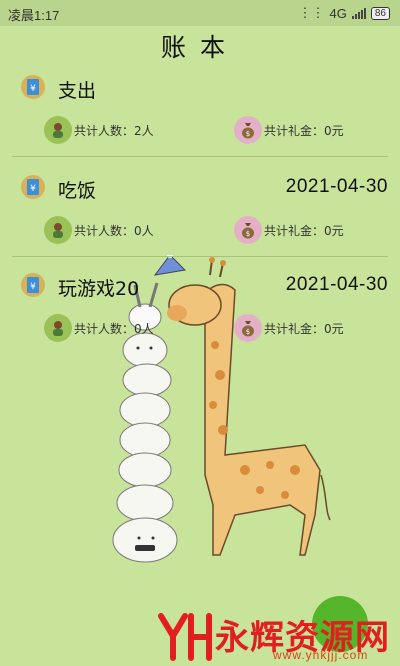 This screenshot has width=400, height=666. What do you see at coordinates (114, 130) in the screenshot?
I see `people-label: 共计人数：2人` at bounding box center [114, 130].